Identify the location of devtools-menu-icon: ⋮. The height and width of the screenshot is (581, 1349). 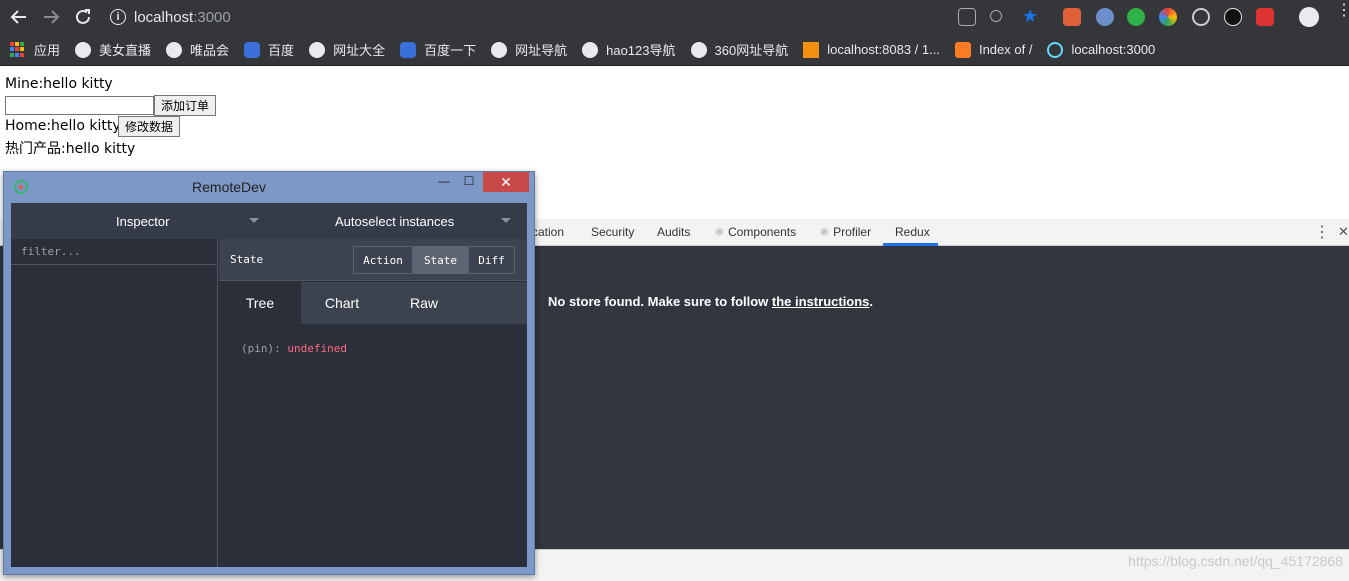
(1322, 232).